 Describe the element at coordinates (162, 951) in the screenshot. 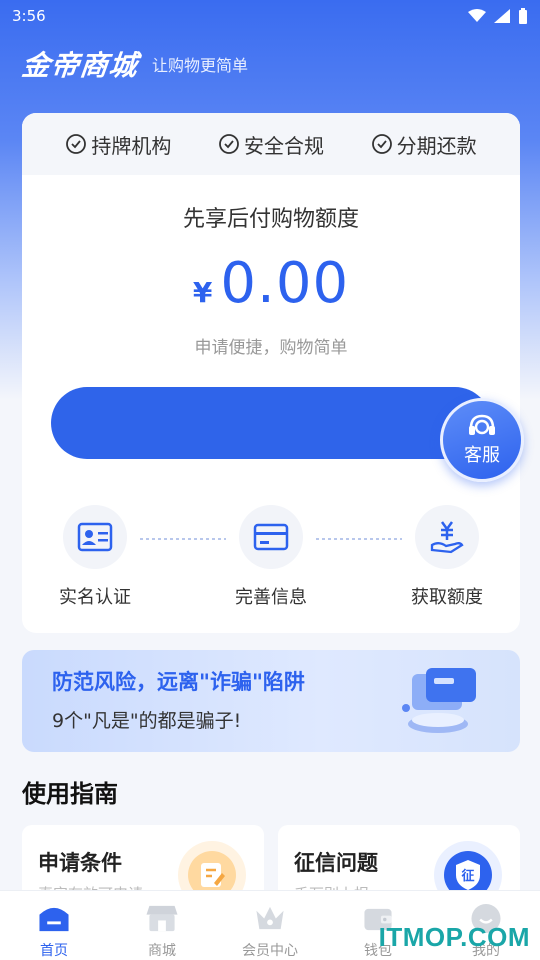

I see `tab-label: 商城` at that location.